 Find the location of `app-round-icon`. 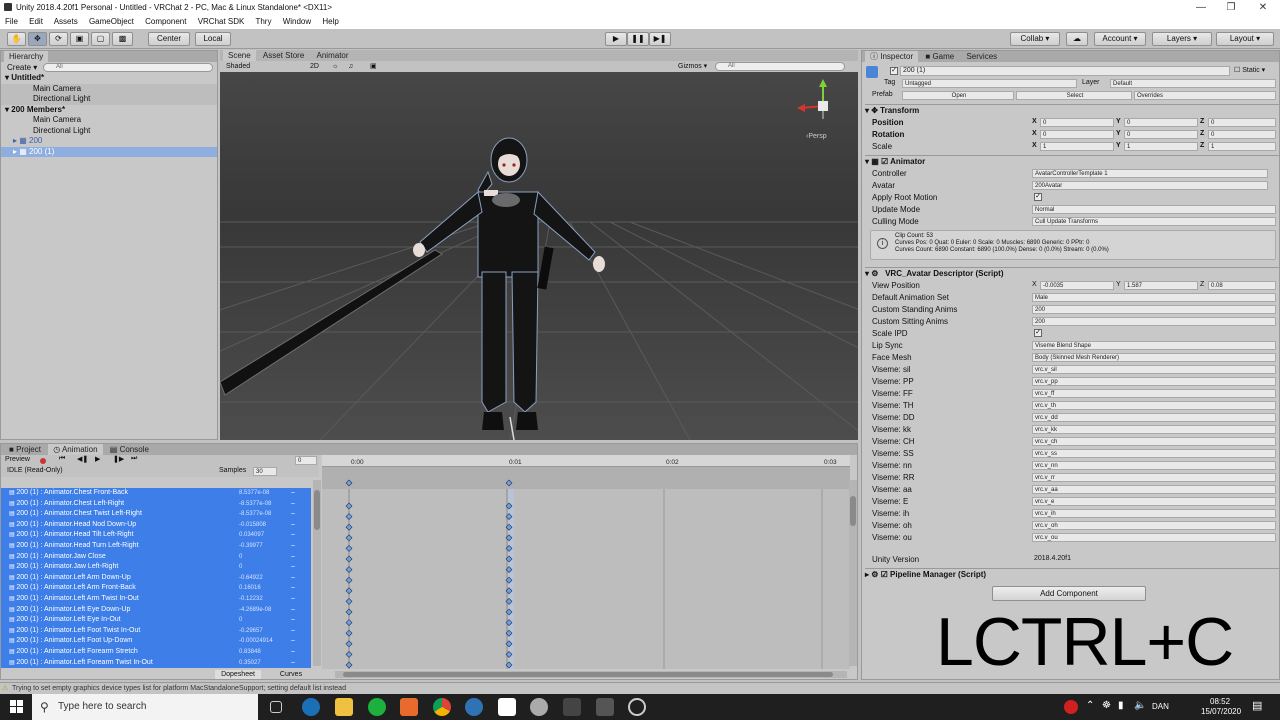

app-round-icon is located at coordinates (539, 707).